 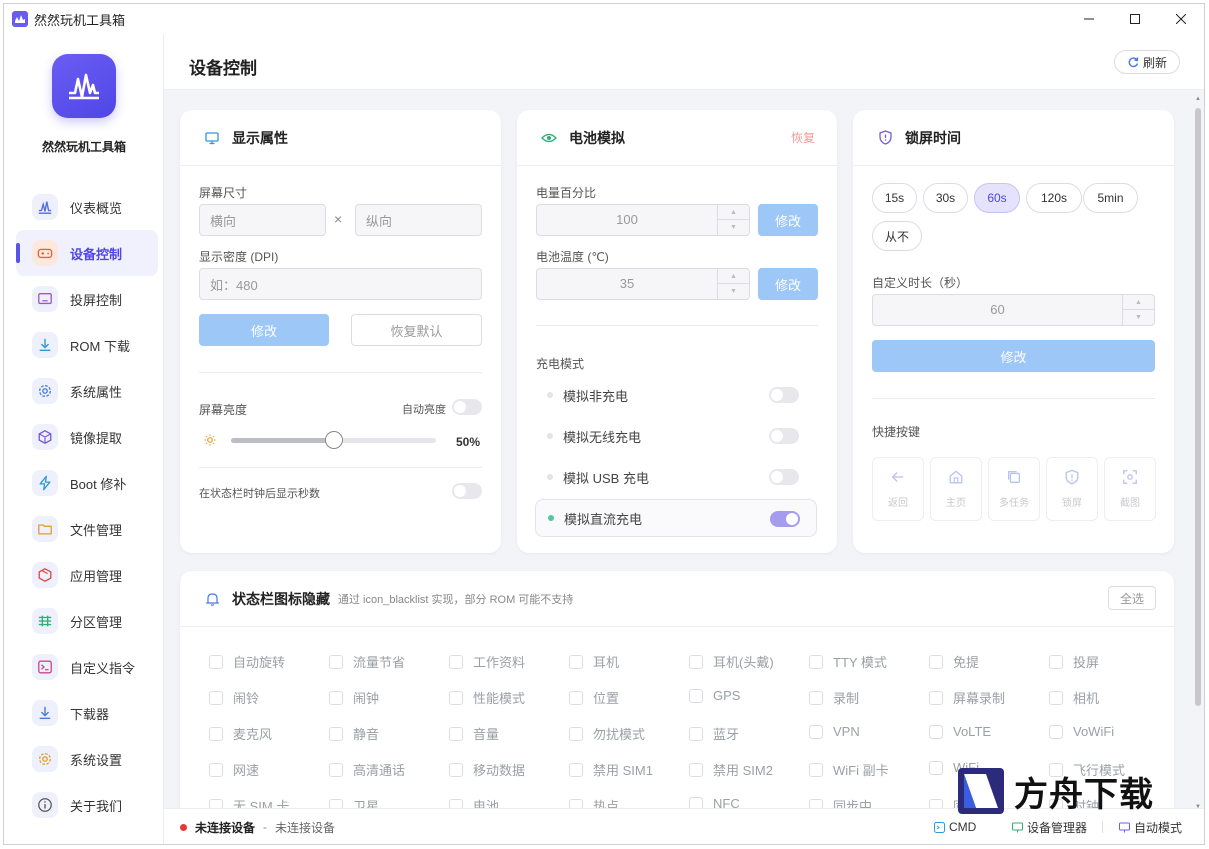 What do you see at coordinates (87, 207) in the screenshot?
I see `sidebar-item-0: 仪表概览` at bounding box center [87, 207].